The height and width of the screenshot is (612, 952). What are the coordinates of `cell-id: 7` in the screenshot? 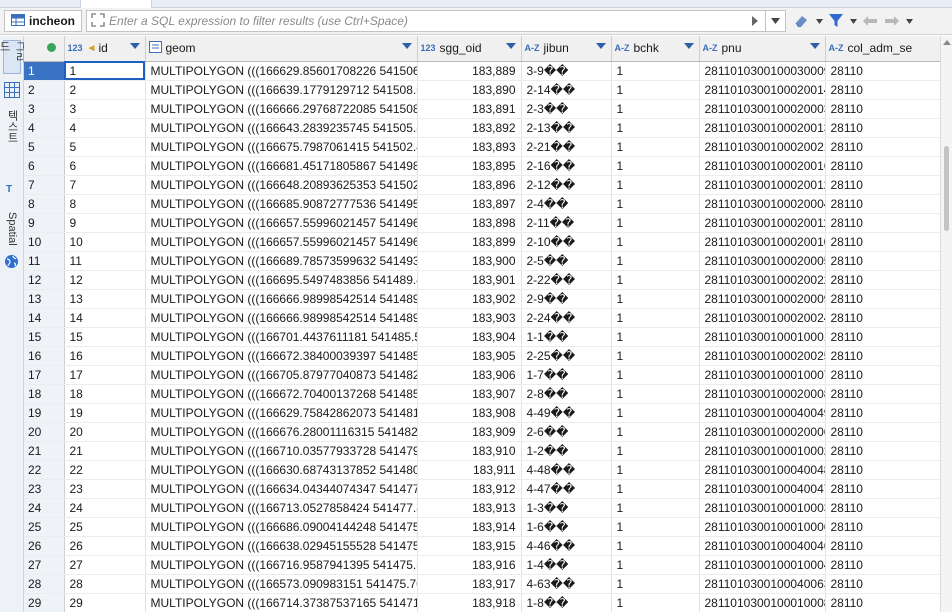 It's located at (105, 185).